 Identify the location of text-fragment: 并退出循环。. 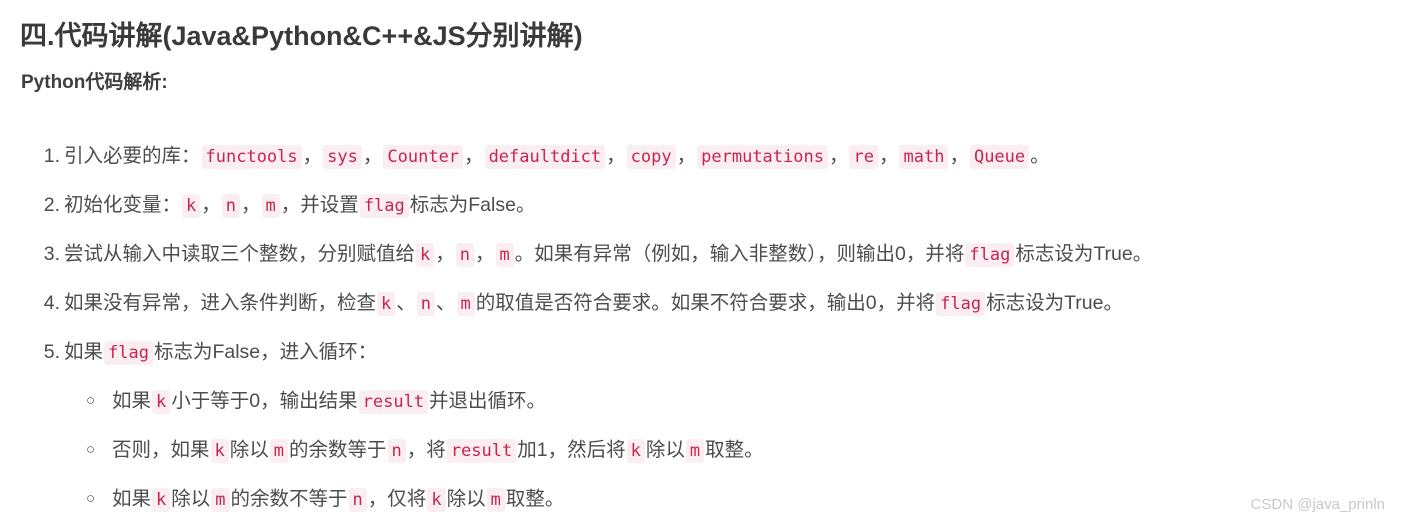
(488, 401).